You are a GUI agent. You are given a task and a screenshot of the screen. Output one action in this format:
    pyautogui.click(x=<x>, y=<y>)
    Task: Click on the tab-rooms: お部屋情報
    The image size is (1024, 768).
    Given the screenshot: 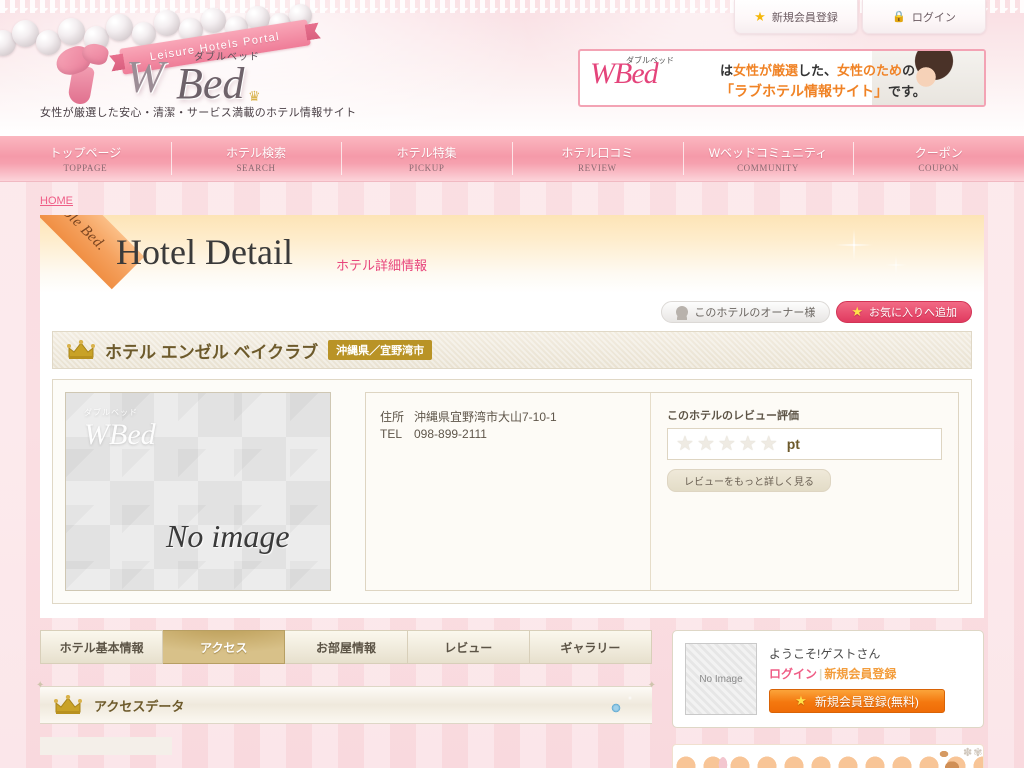 What is the action you would take?
    pyautogui.click(x=346, y=647)
    